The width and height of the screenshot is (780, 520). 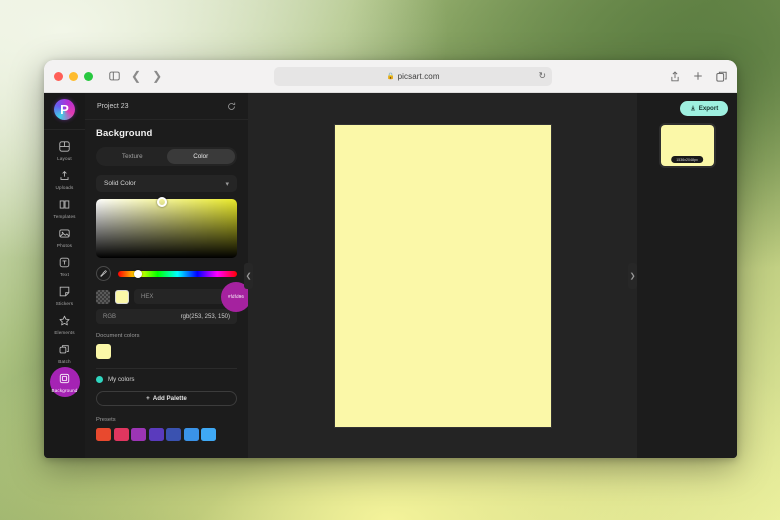 I want to click on rail-item-background: Background, so click(x=65, y=381).